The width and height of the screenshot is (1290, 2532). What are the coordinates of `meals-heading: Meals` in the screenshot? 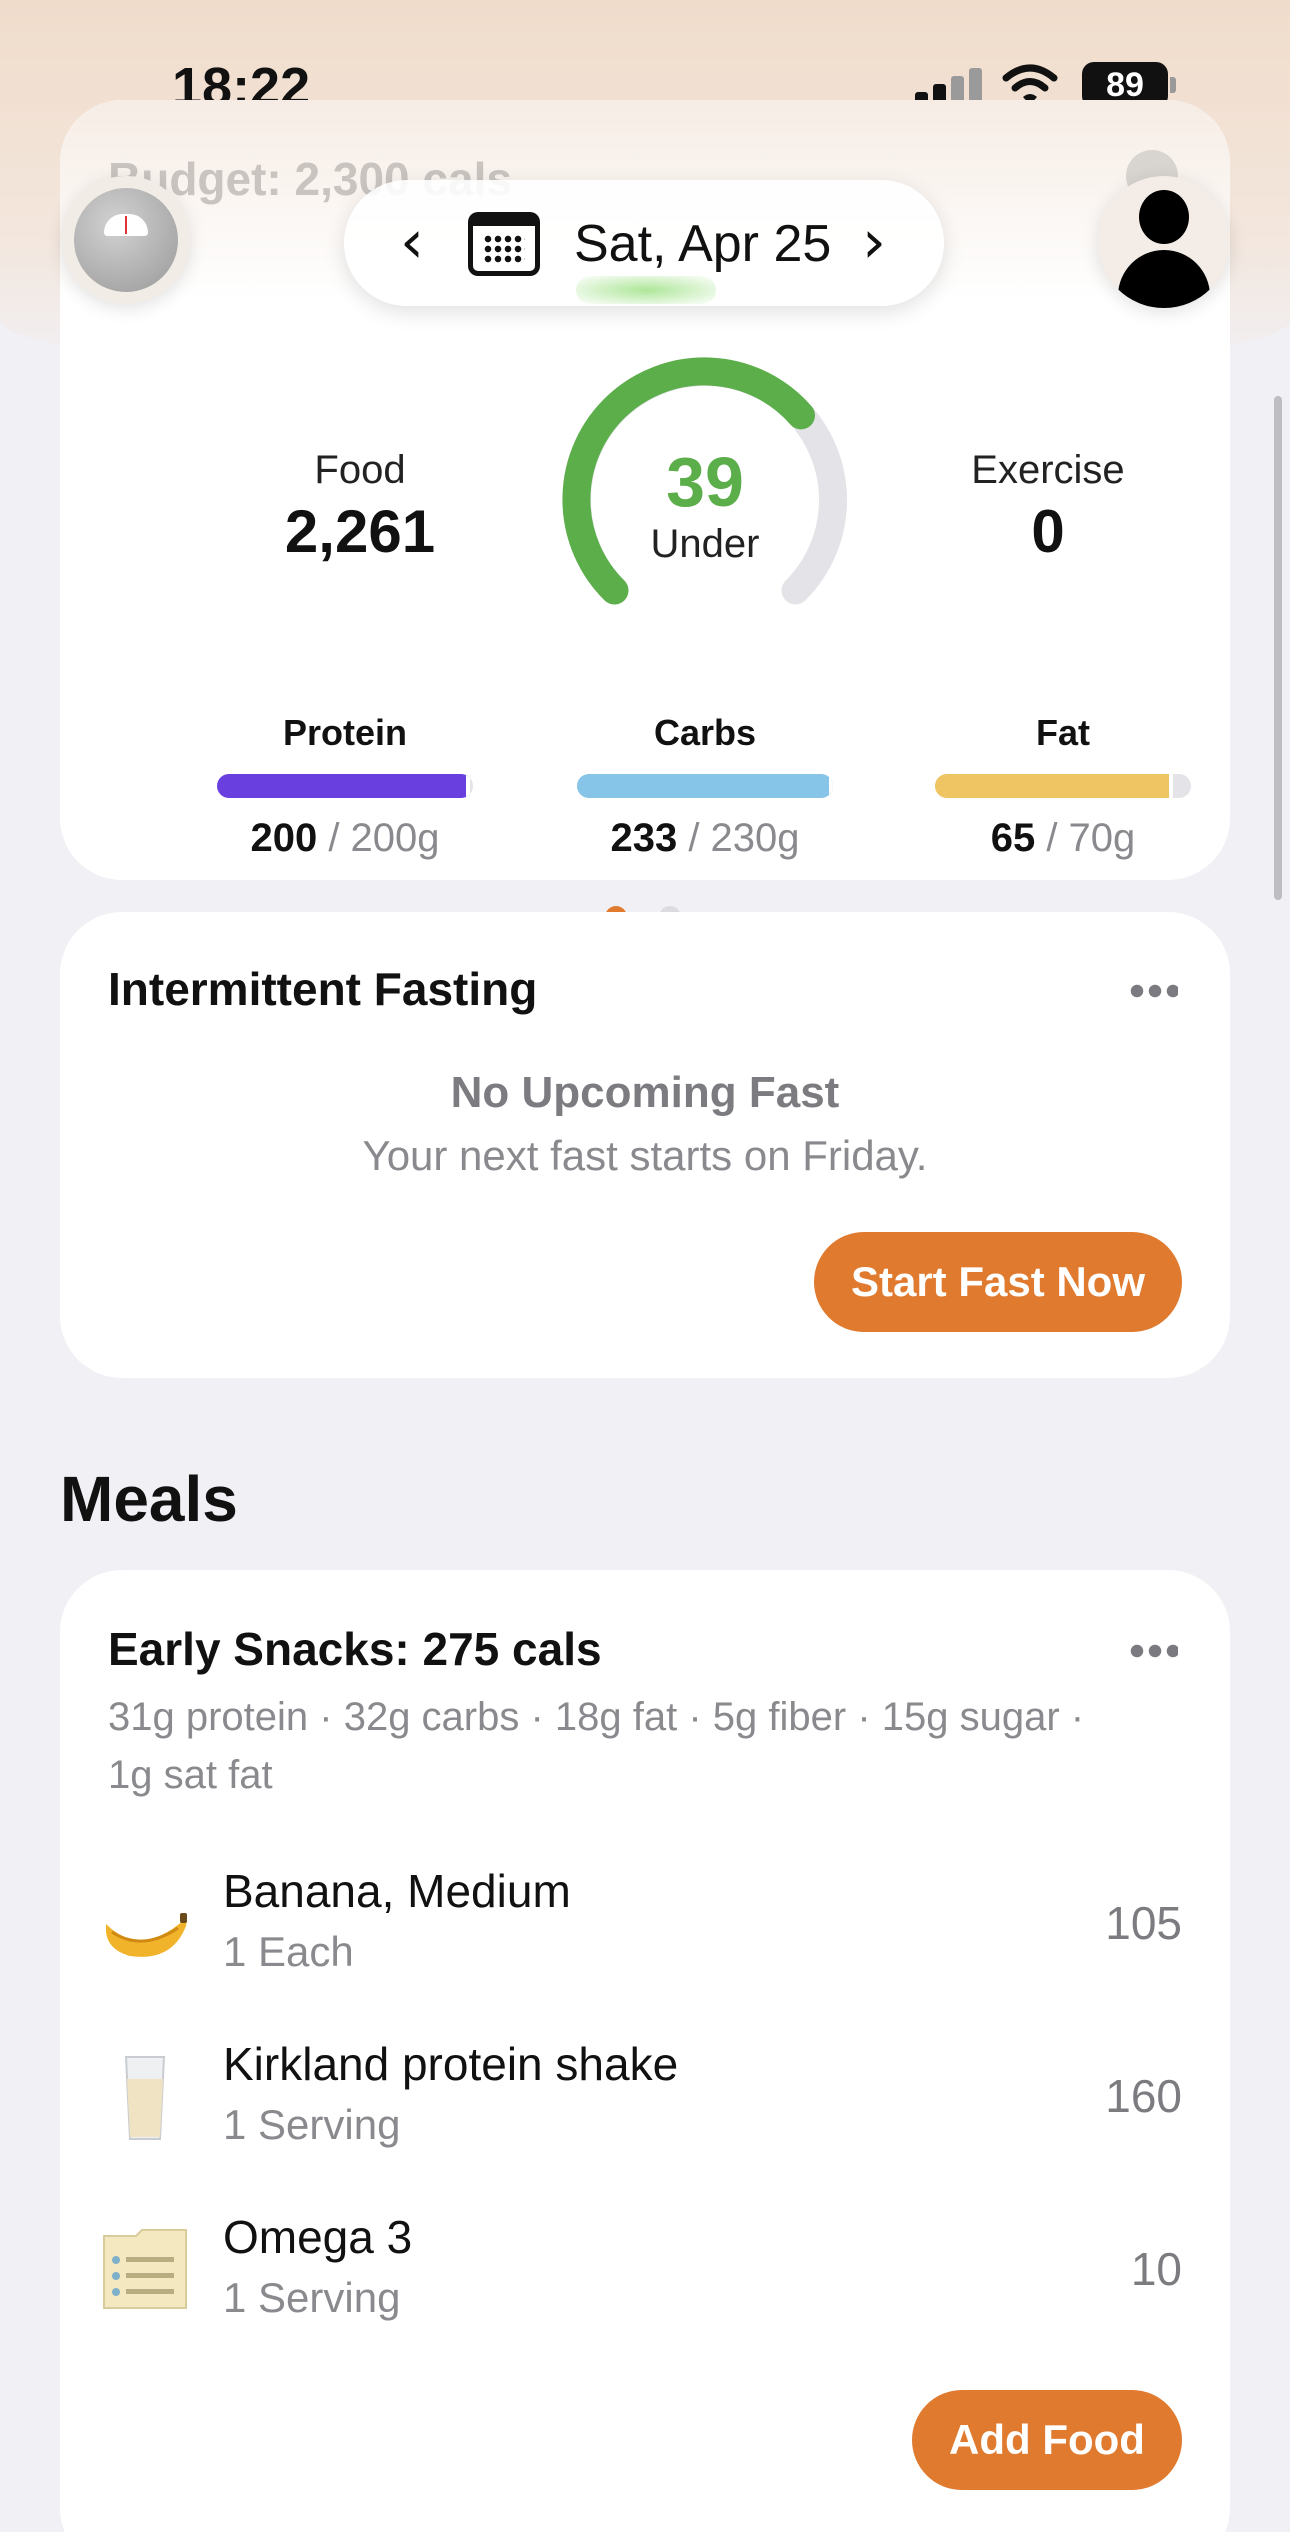 It's located at (149, 1499).